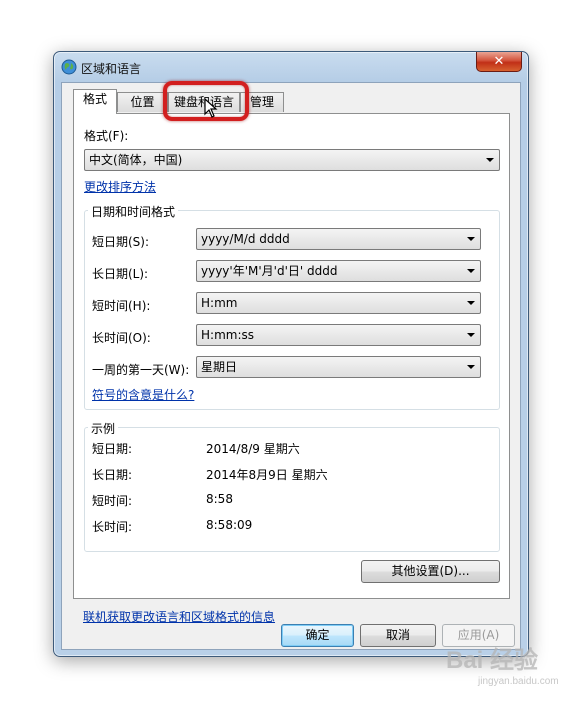 This screenshot has height=709, width=581. Describe the element at coordinates (95, 101) in the screenshot. I see `tab-format: 格式` at that location.